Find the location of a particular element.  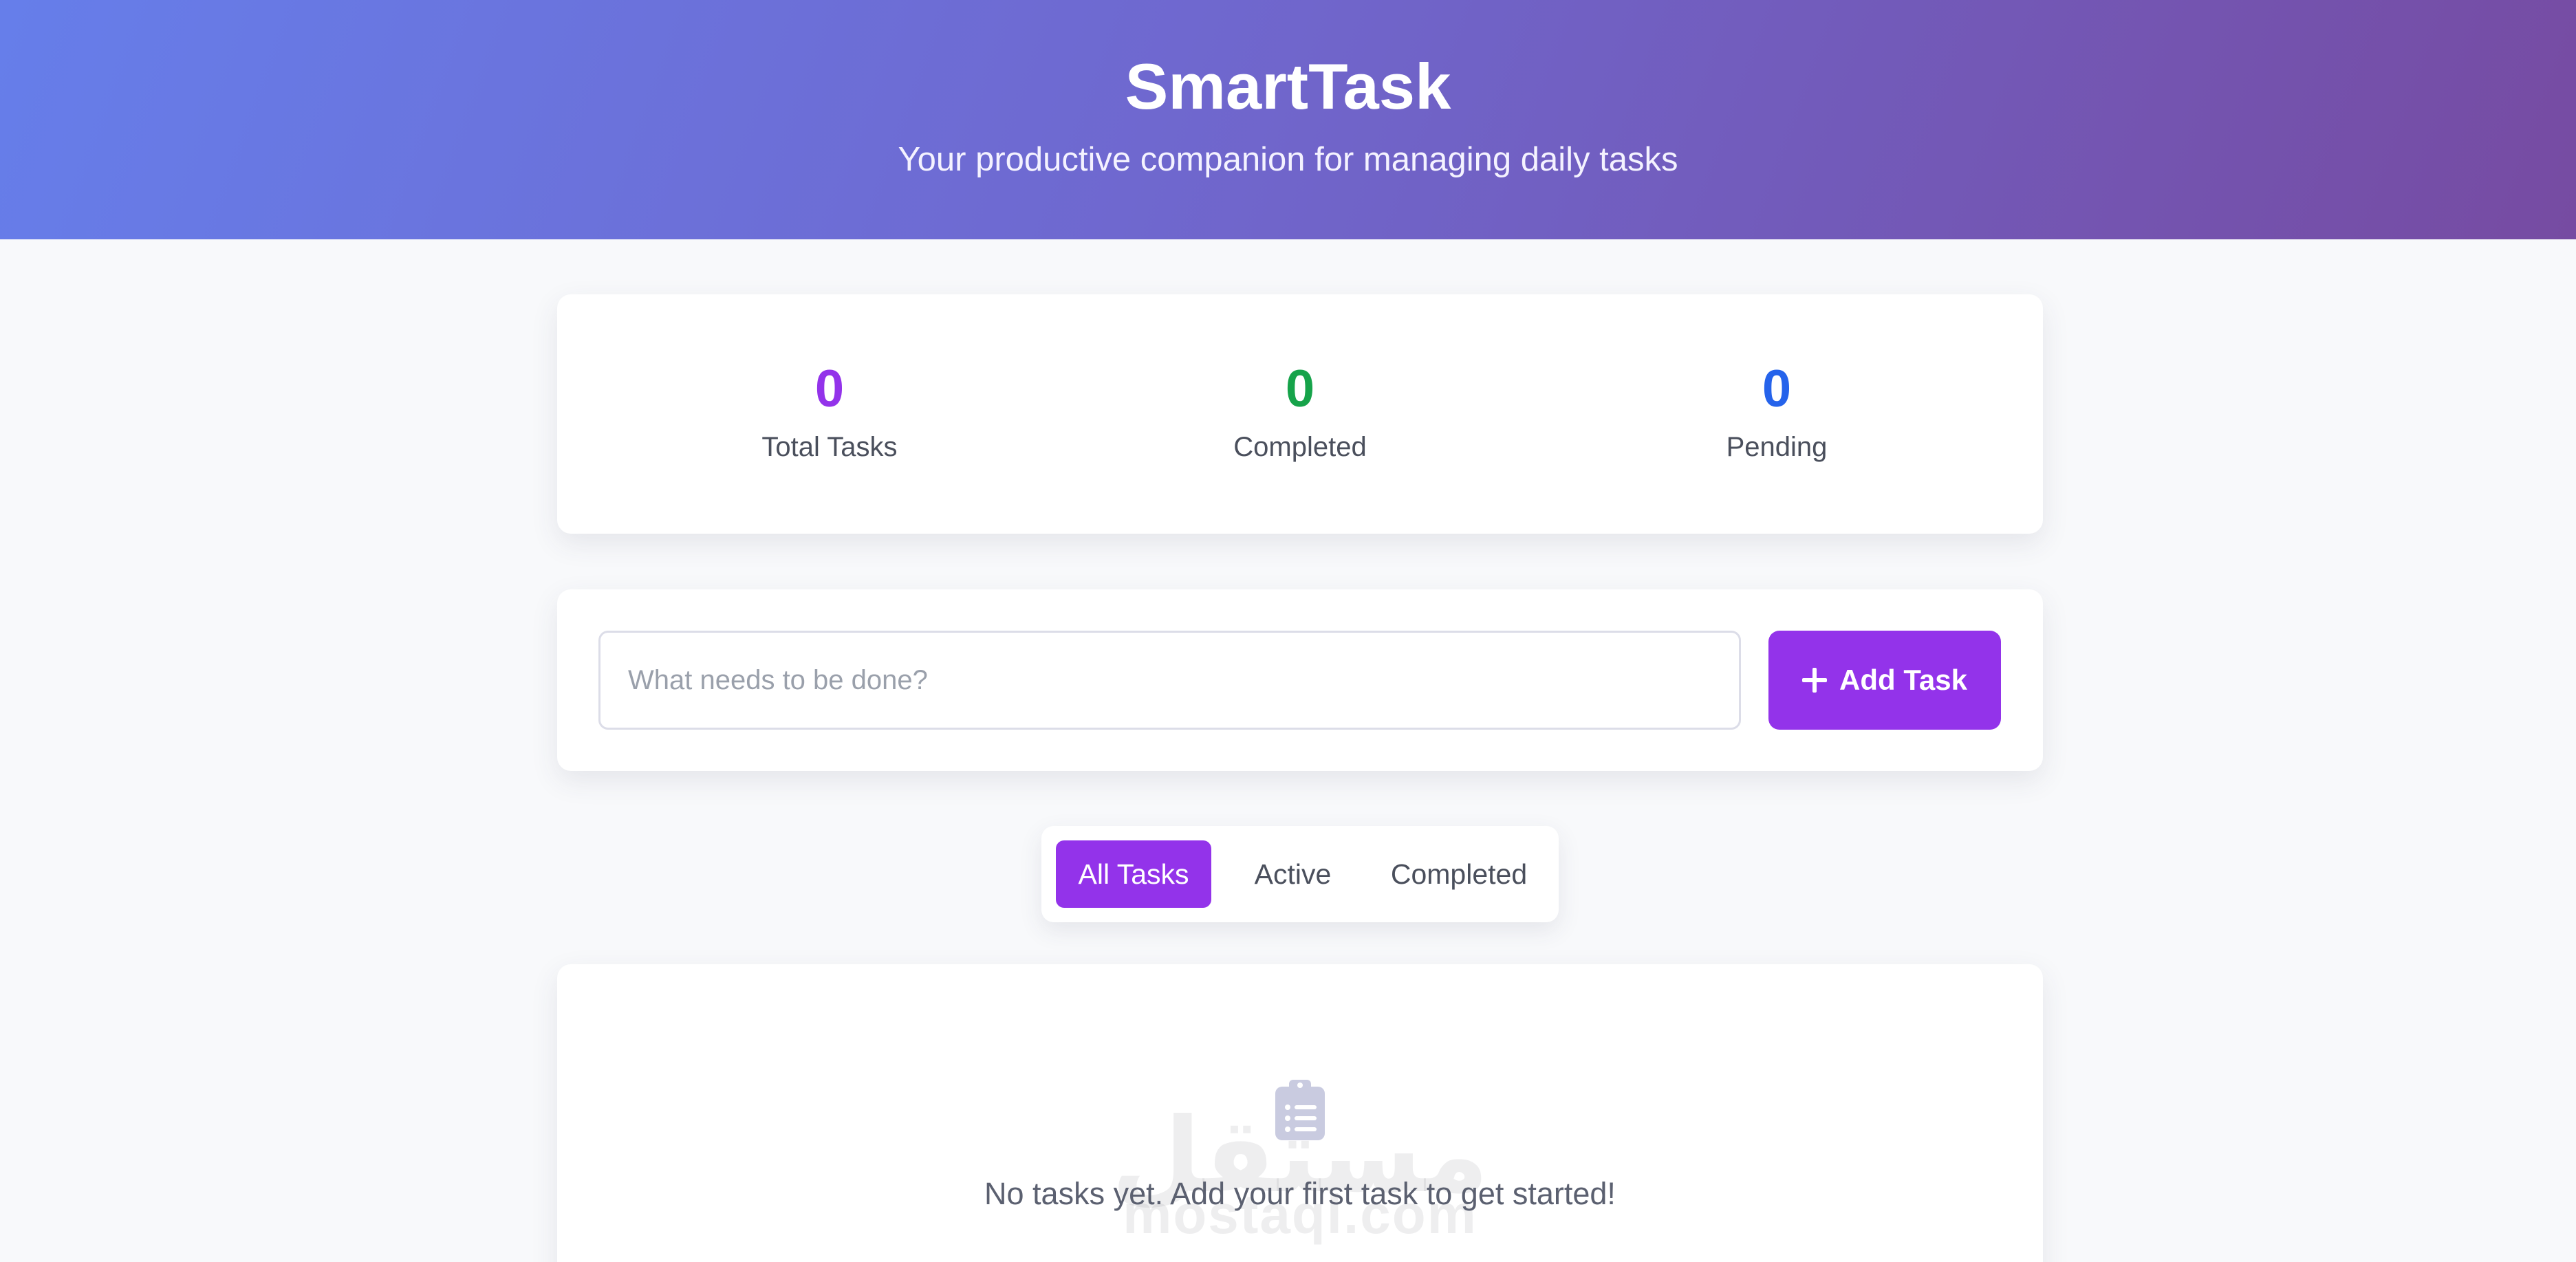

stat-pending-label: Pending is located at coordinates (1777, 447).